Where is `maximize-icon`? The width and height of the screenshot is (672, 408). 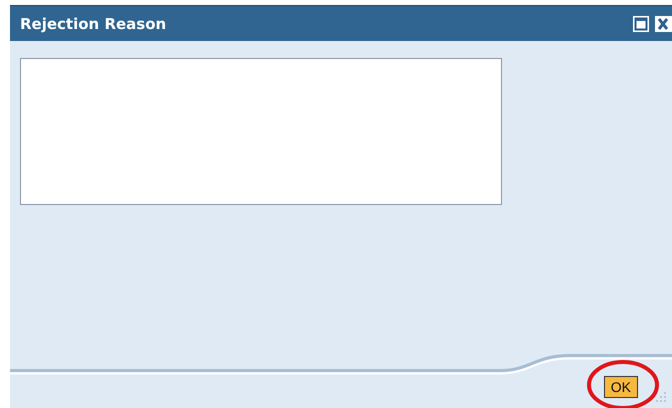 maximize-icon is located at coordinates (641, 23).